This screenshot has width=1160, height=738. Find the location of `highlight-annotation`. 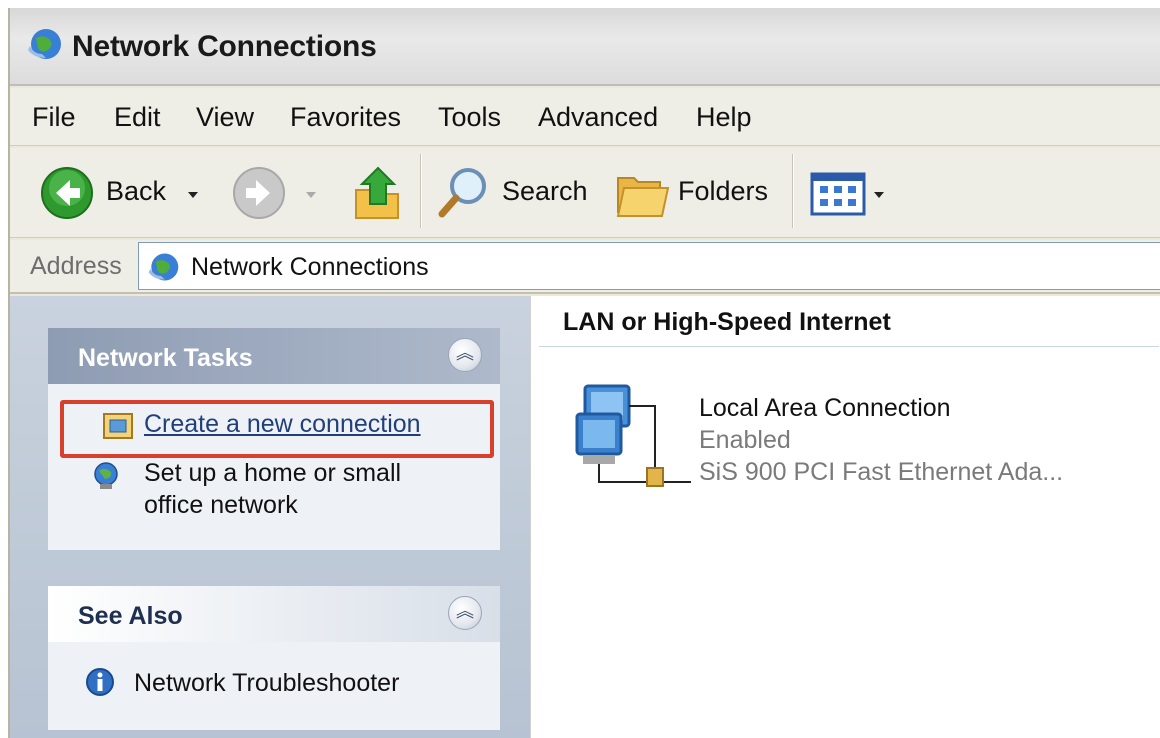

highlight-annotation is located at coordinates (277, 429).